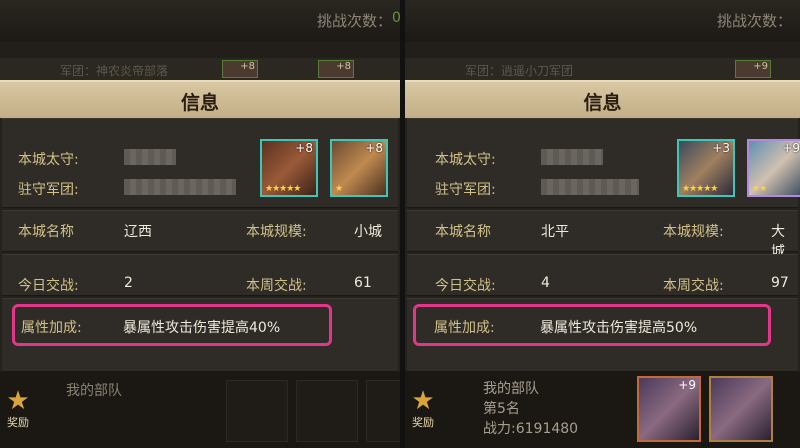 This screenshot has height=448, width=800. I want to click on today-battles-value: 2, so click(128, 283).